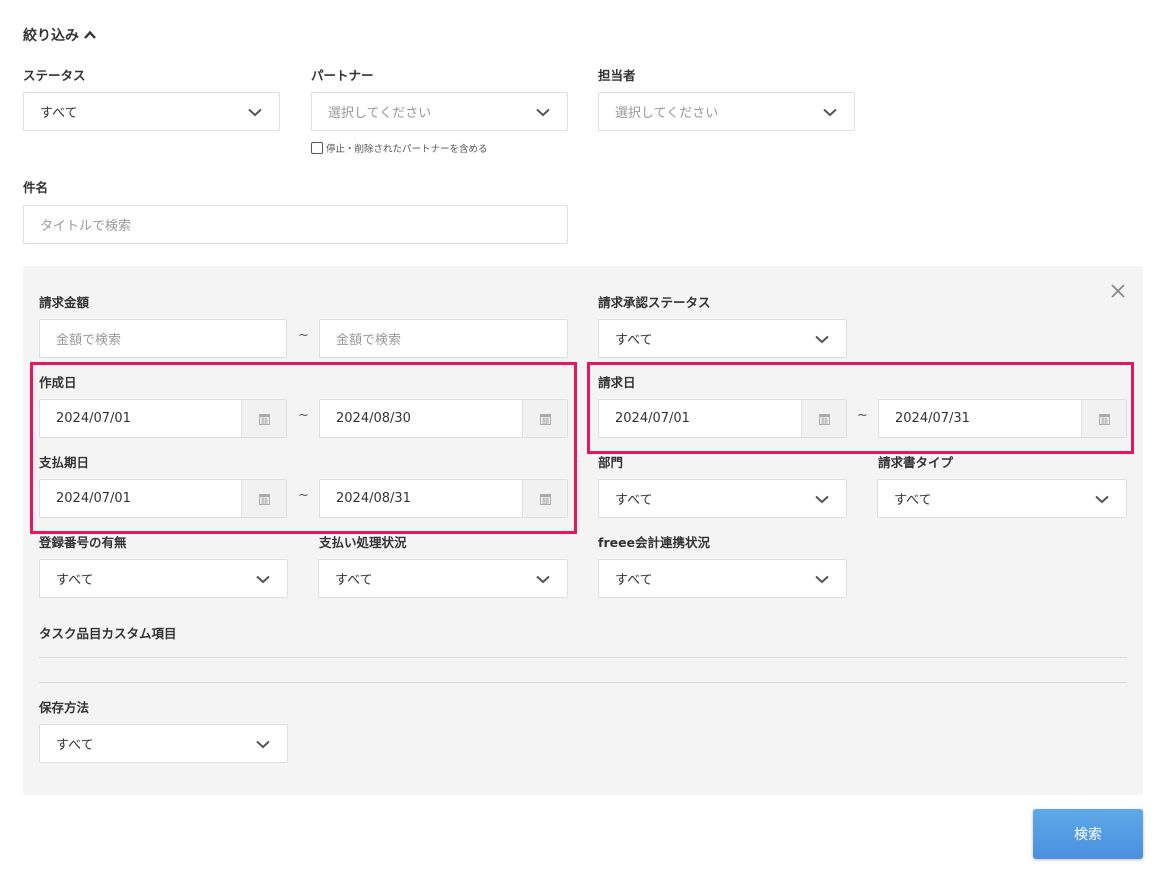  What do you see at coordinates (295, 224) in the screenshot?
I see `subject-search-input: タイトルで検索` at bounding box center [295, 224].